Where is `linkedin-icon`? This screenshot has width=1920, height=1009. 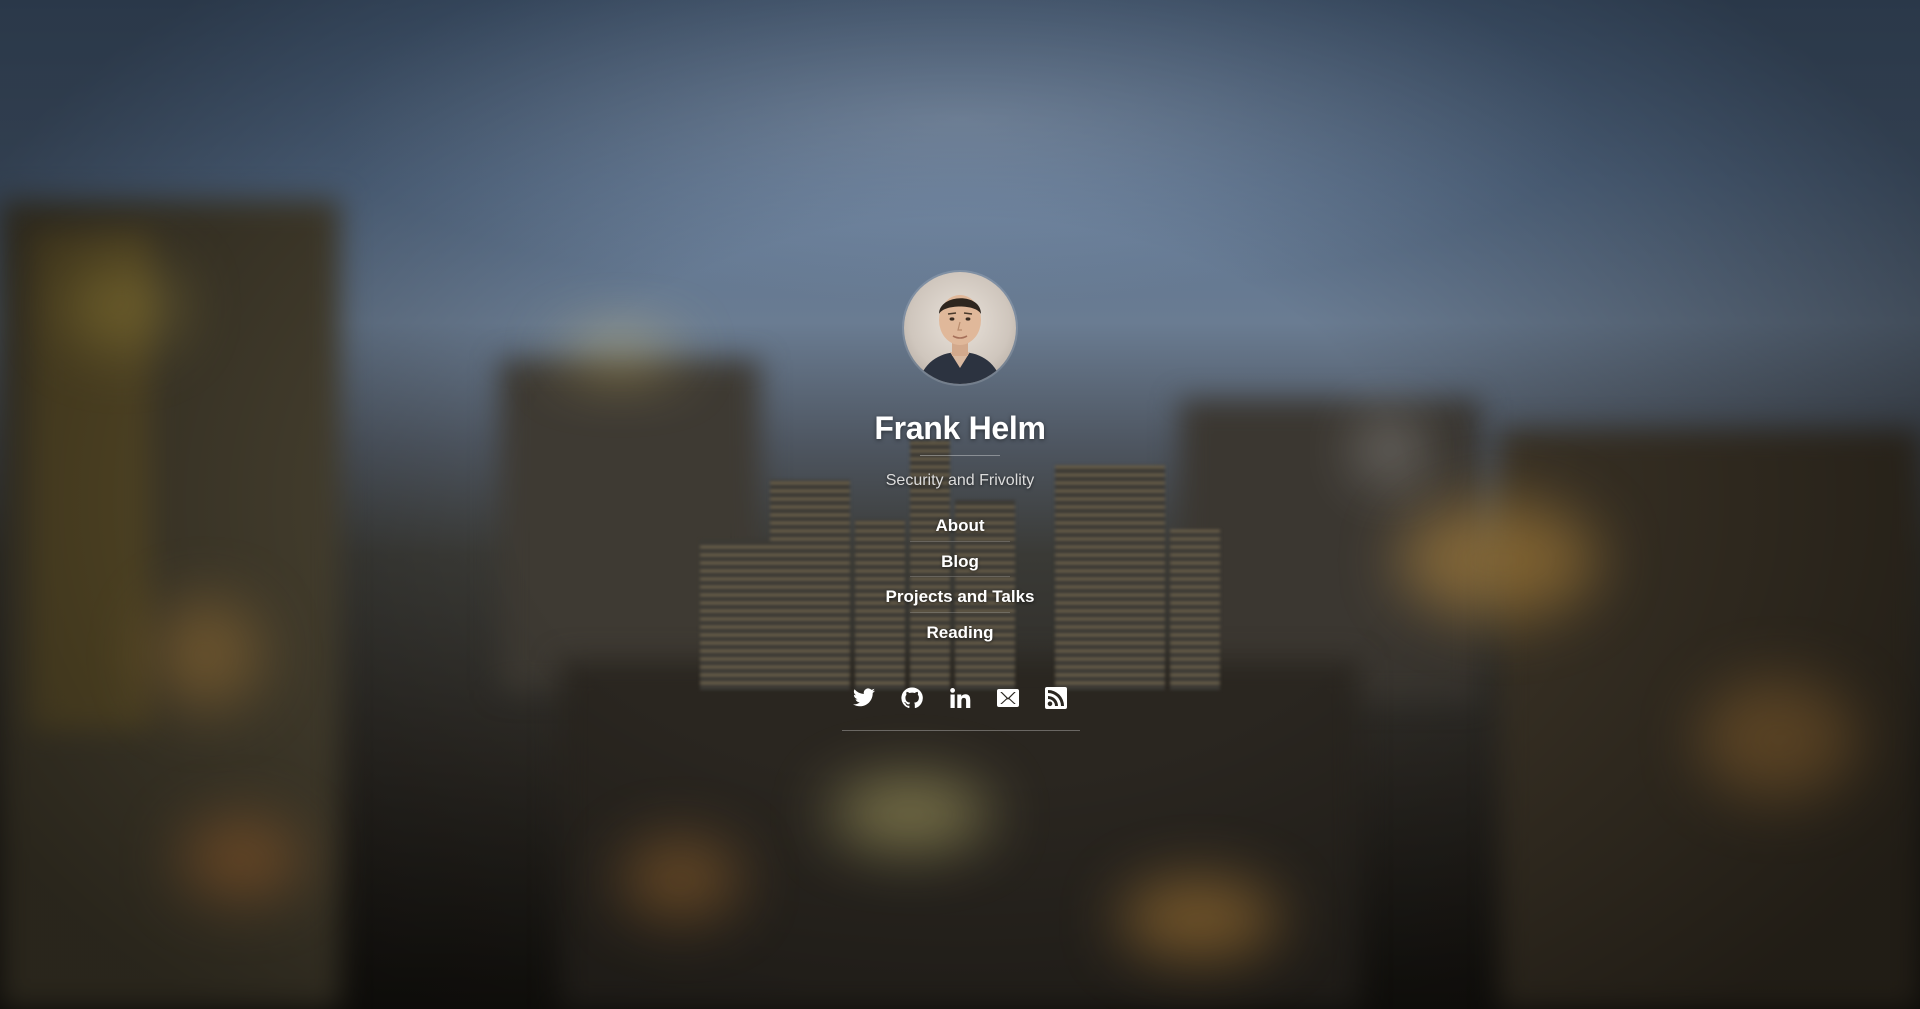
linkedin-icon is located at coordinates (960, 698).